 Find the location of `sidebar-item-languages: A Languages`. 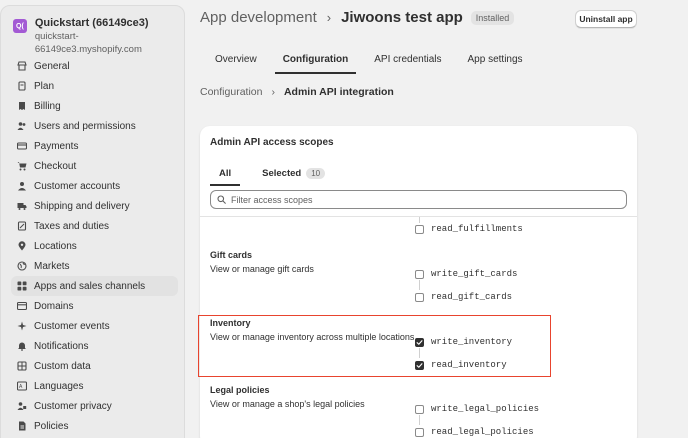

sidebar-item-languages: A Languages is located at coordinates (94, 386).